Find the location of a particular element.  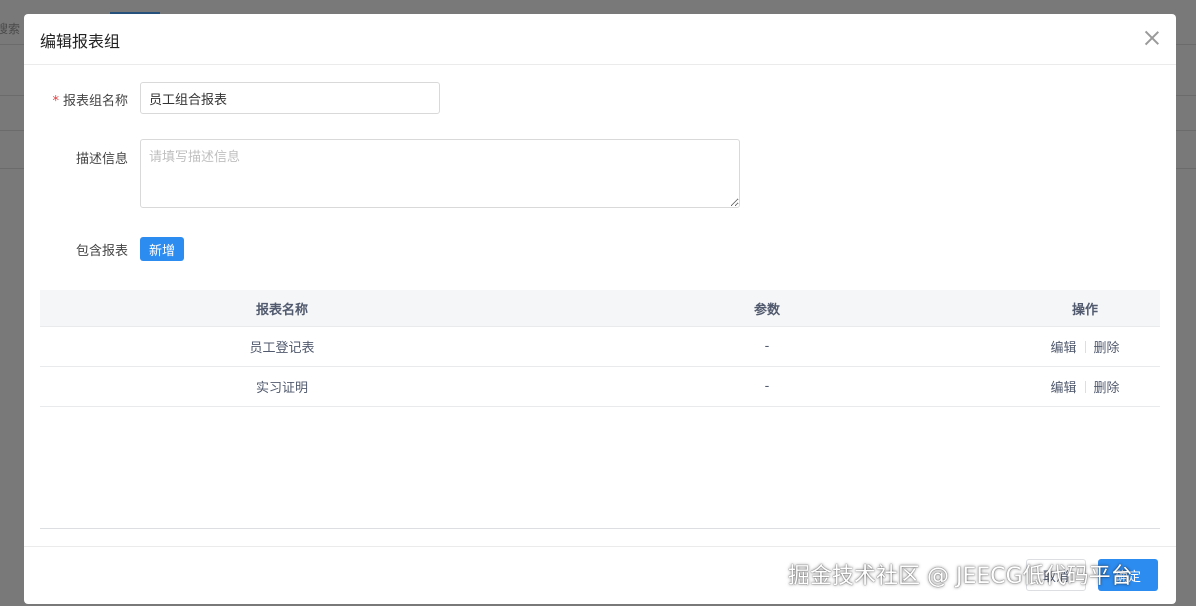

add-report-button: 新增 is located at coordinates (162, 249).